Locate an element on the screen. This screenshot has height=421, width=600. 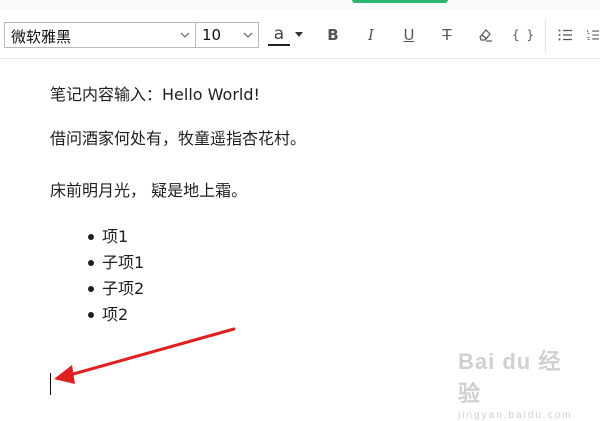
clear-format-button is located at coordinates (485, 35).